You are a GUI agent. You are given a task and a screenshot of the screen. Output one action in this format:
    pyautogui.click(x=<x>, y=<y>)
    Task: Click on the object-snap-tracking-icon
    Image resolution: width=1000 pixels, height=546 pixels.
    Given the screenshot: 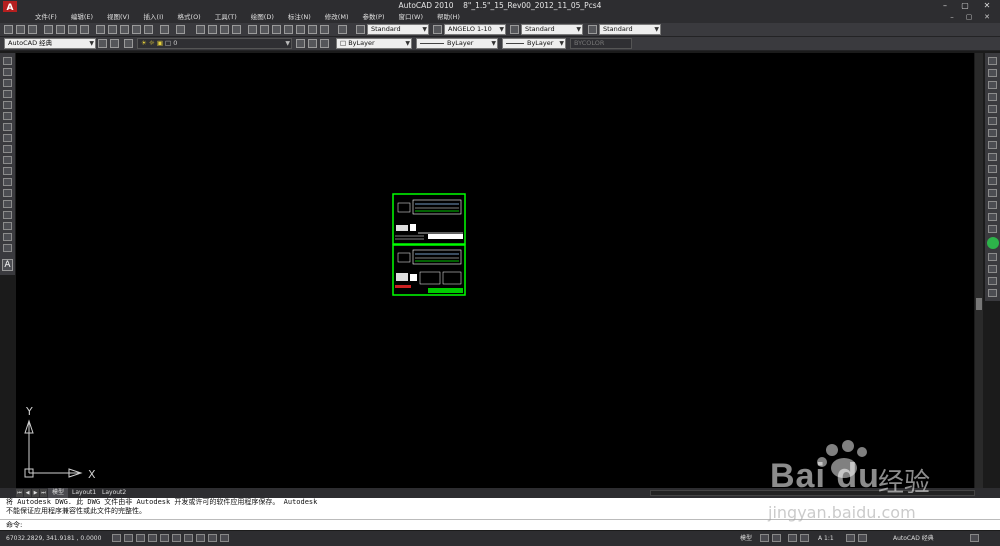 What is the action you would take?
    pyautogui.click(x=176, y=538)
    